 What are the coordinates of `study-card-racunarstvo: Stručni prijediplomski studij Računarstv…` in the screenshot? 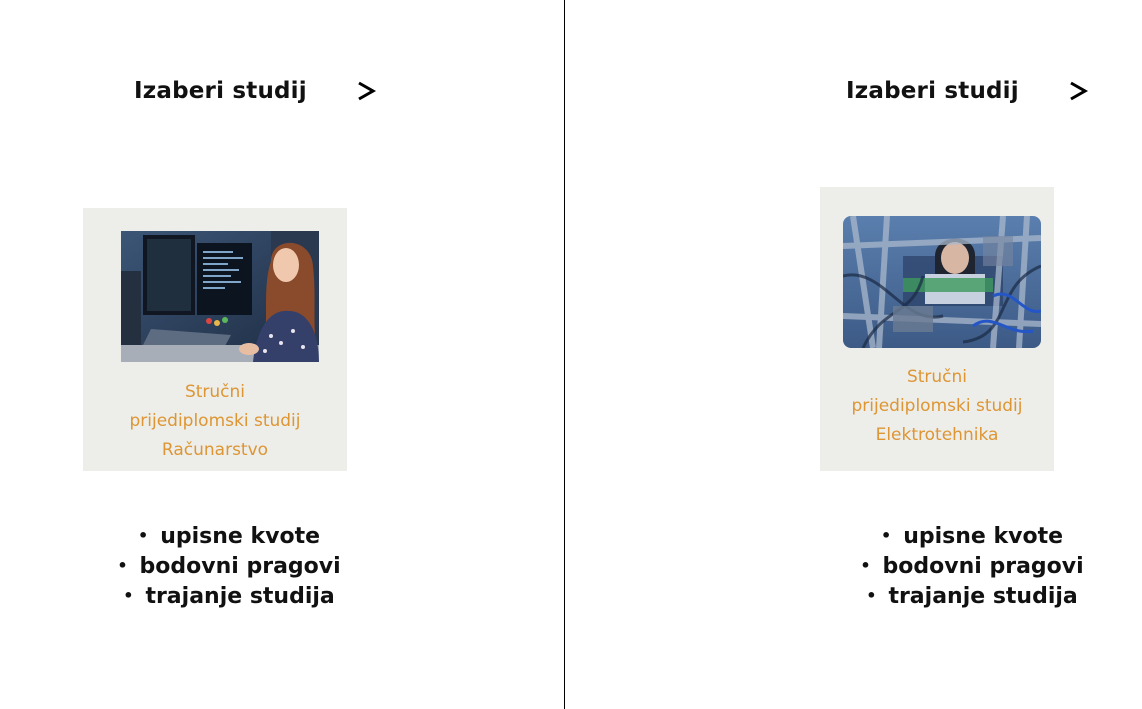 It's located at (215, 339).